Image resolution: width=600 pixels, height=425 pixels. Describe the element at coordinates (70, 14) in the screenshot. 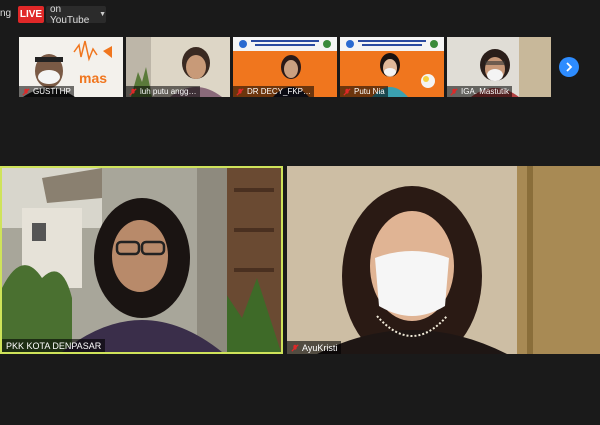

I see `live-destination-label: on YouTube` at that location.